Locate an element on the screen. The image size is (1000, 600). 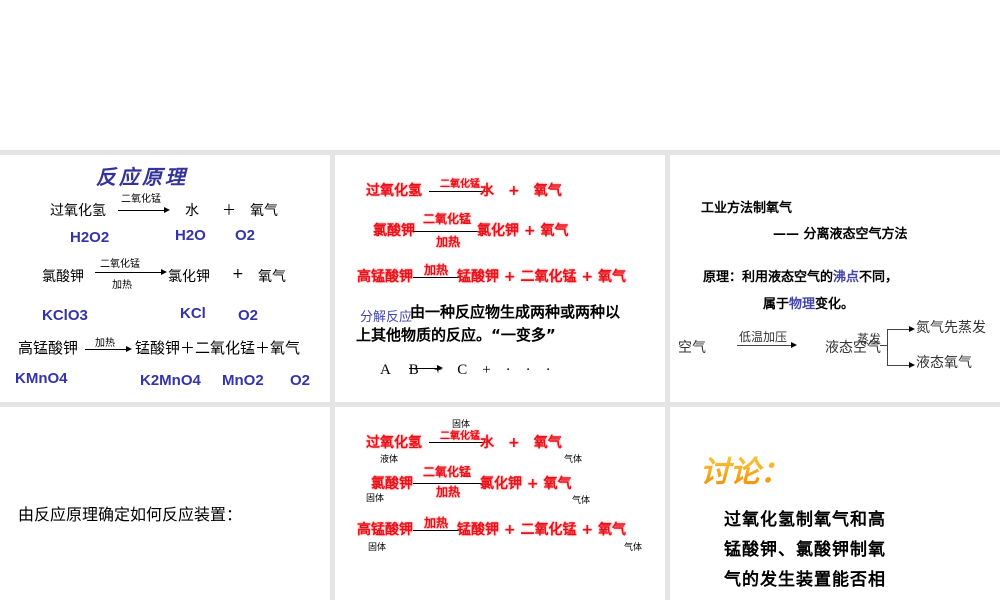
text: 不同， is located at coordinates (879, 277).